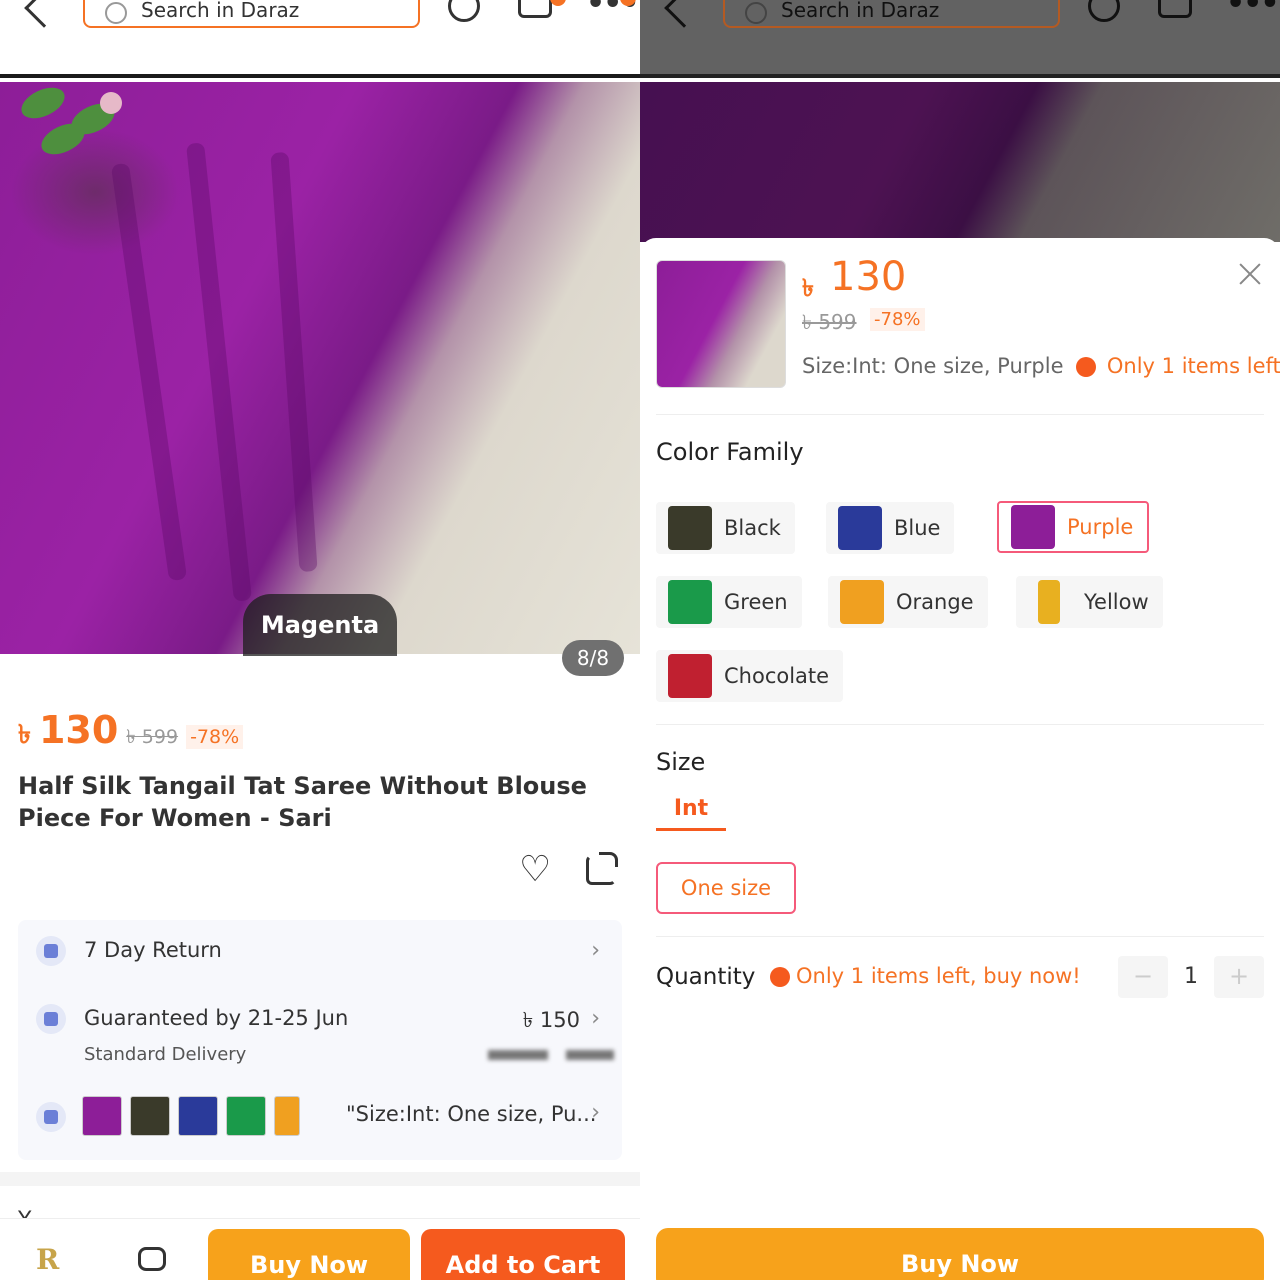 The image size is (1280, 1280). Describe the element at coordinates (153, 950) in the screenshot. I see `return-label: 7 Day Return` at that location.